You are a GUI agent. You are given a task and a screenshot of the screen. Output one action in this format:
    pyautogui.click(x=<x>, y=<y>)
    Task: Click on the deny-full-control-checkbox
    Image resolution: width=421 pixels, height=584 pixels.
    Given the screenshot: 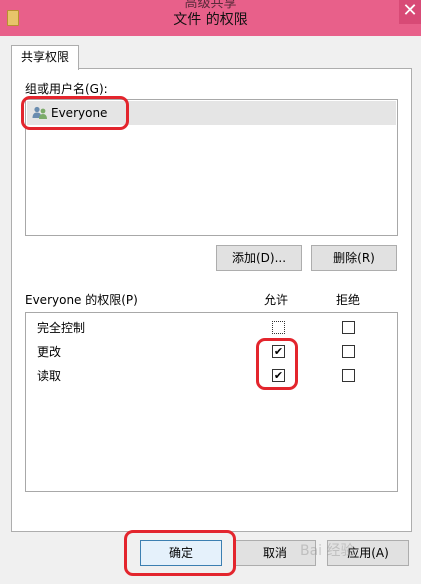 What is the action you would take?
    pyautogui.click(x=348, y=327)
    